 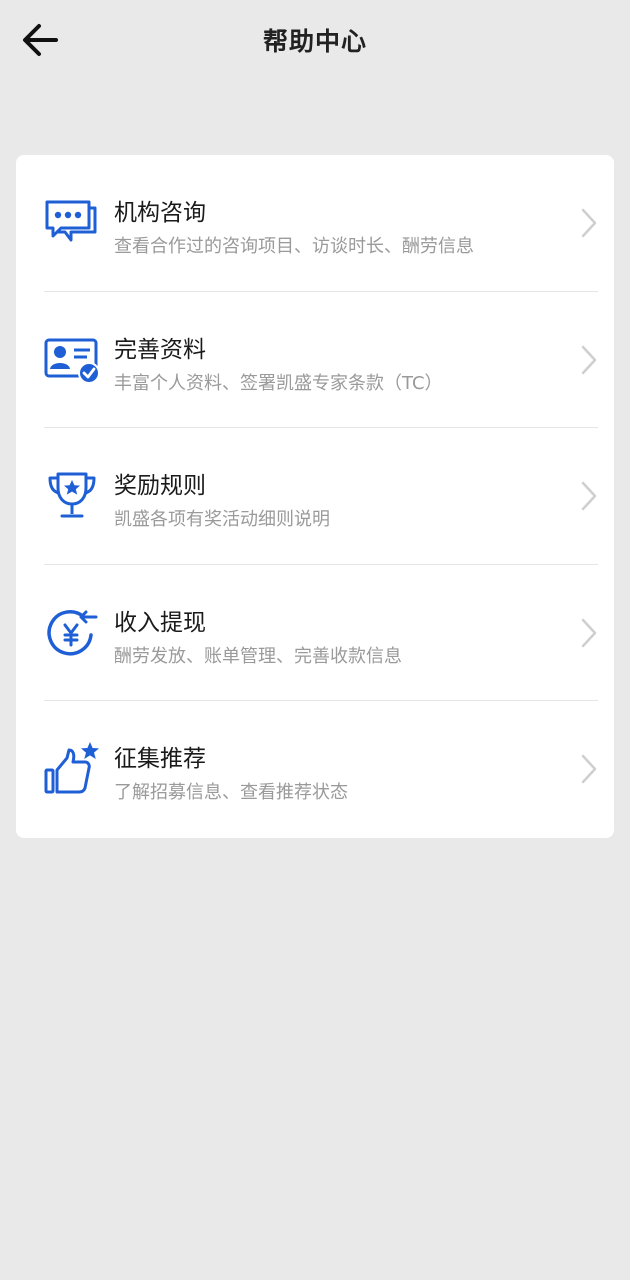 What do you see at coordinates (72, 496) in the screenshot?
I see `trophy-icon` at bounding box center [72, 496].